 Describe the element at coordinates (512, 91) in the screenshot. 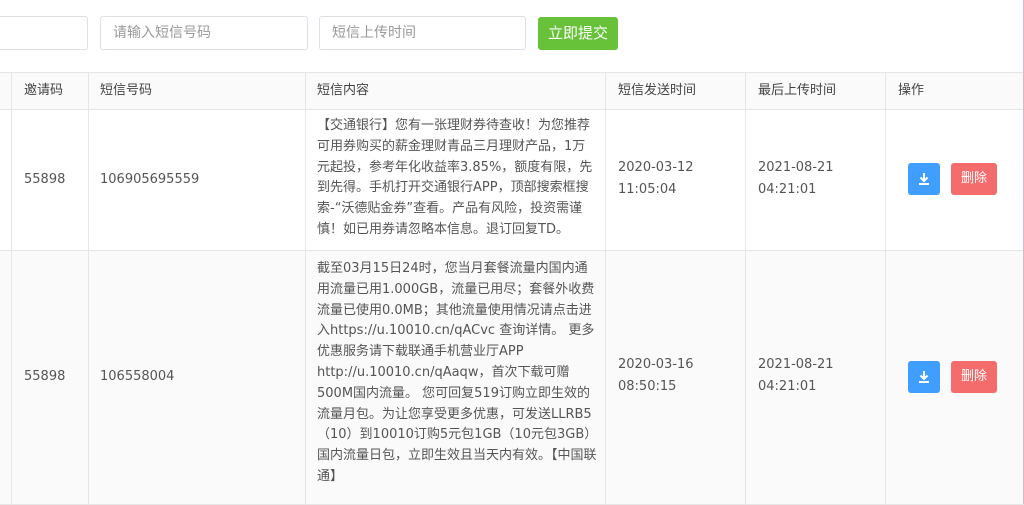

I see `table-header: 邀请码 短信号码 短信内容 短信发送时间 最后上传时间 操作` at that location.